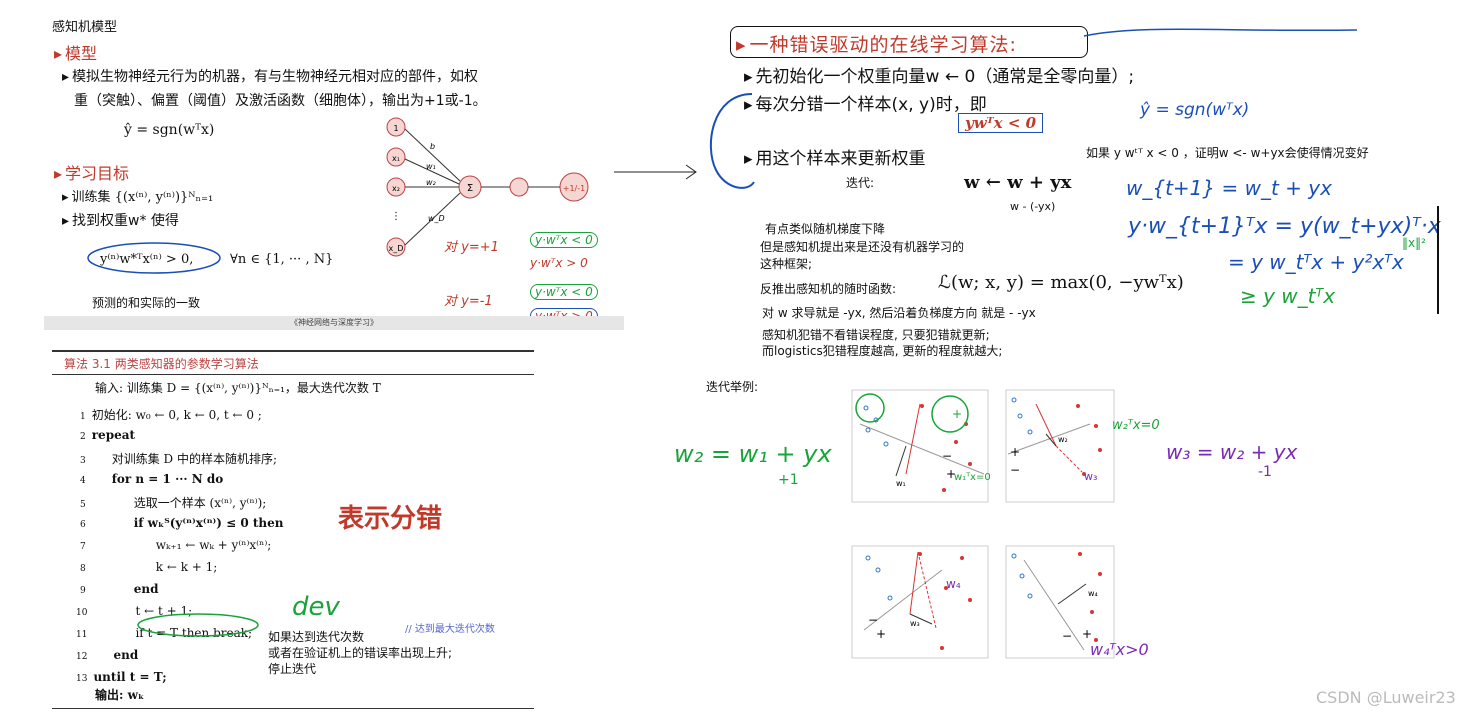 Image resolution: width=1481 pixels, height=716 pixels. I want to click on iter-formula: w ← w + yx, so click(1018, 182).